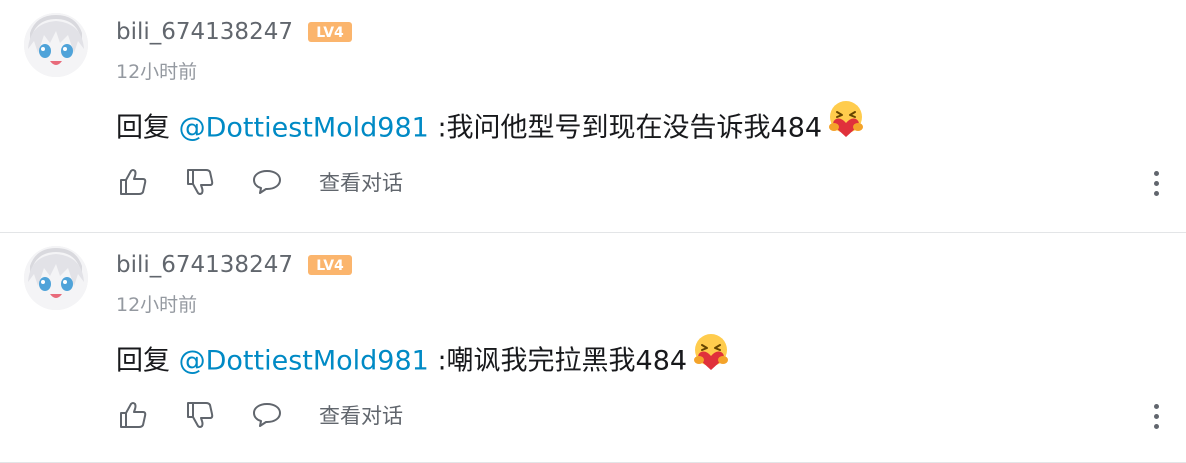  What do you see at coordinates (630, 128) in the screenshot?
I see `comment-text: :我问他型号到现在没告诉我484` at bounding box center [630, 128].